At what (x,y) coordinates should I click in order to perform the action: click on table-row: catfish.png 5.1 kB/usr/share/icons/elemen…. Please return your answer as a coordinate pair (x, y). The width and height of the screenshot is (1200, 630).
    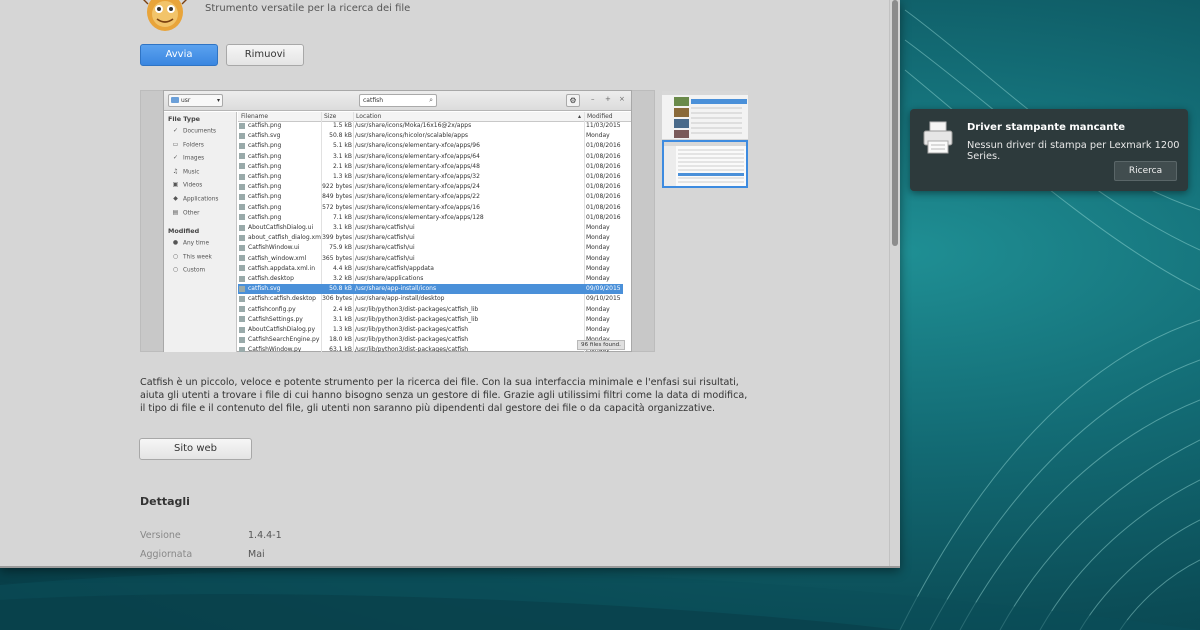
    Looking at the image, I should click on (430, 146).